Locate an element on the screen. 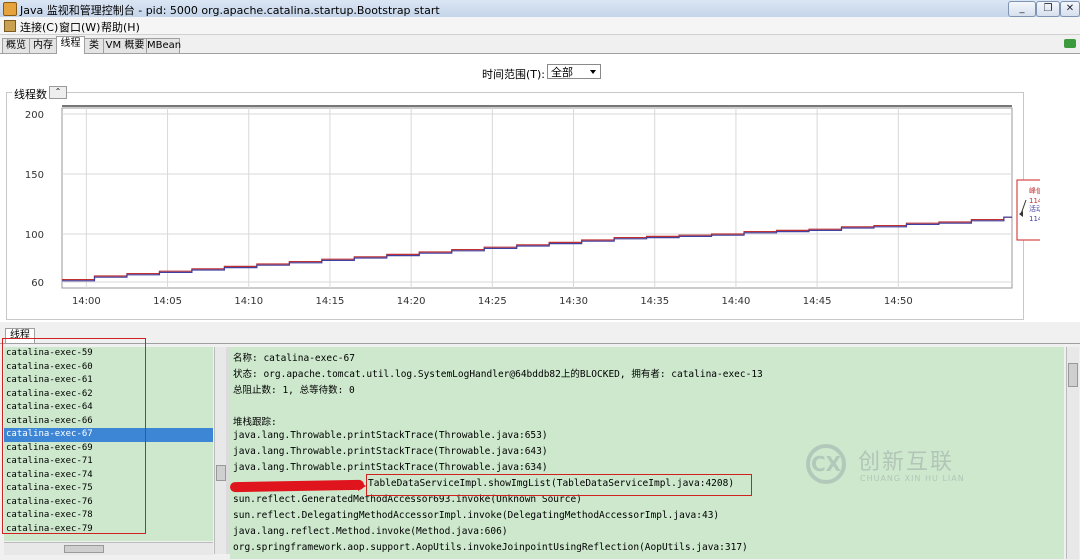 Image resolution: width=1080 pixels, height=560 pixels. watermark-logo: CX 创新互联 CHUANG XIN HU LIAN is located at coordinates (896, 465).